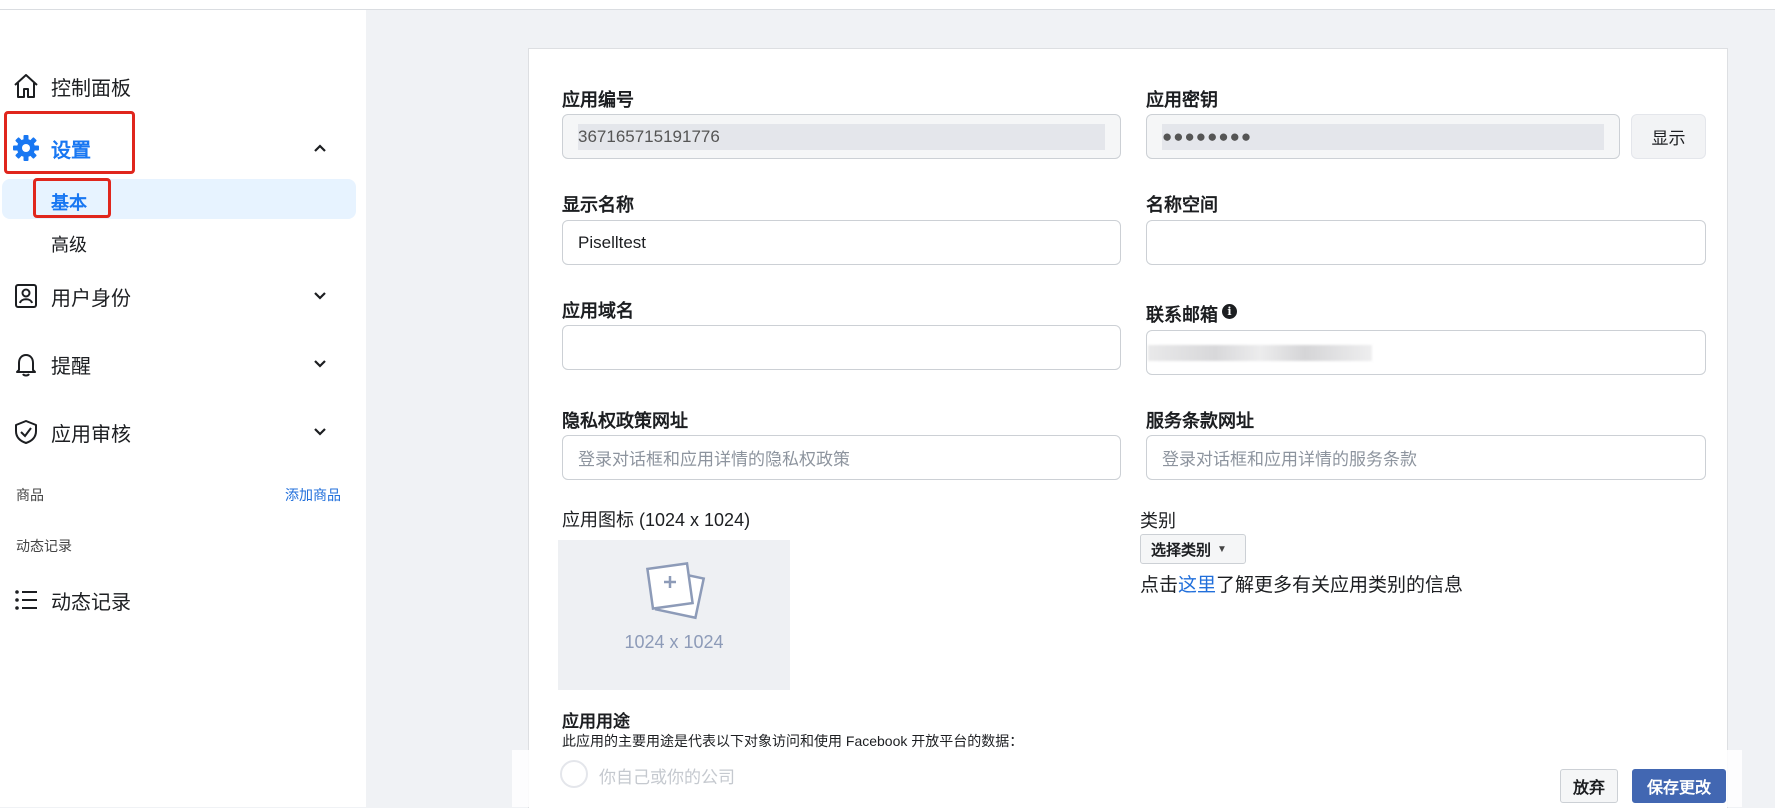  Describe the element at coordinates (179, 199) in the screenshot. I see `sidebar-subitem-basic: 基本` at that location.